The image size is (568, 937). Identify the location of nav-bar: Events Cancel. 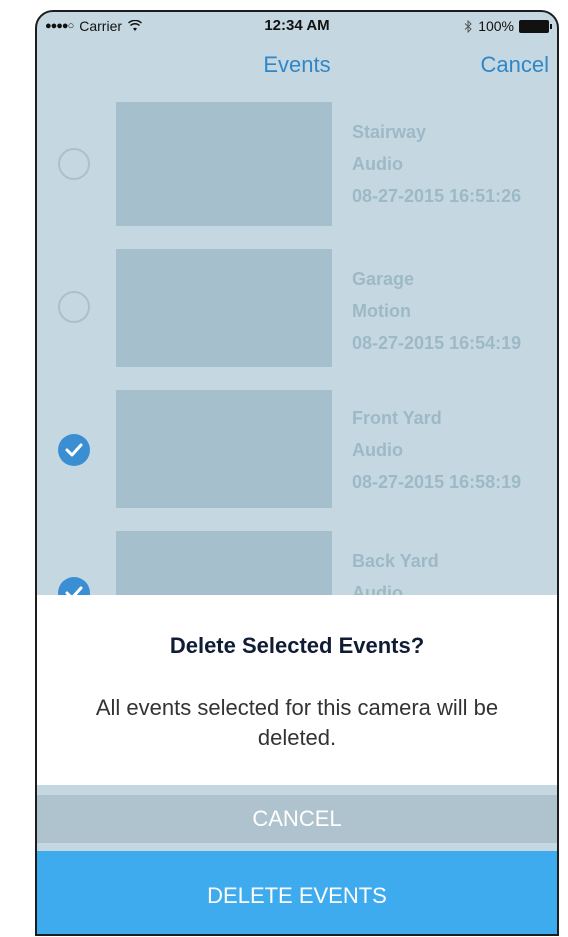
(297, 65).